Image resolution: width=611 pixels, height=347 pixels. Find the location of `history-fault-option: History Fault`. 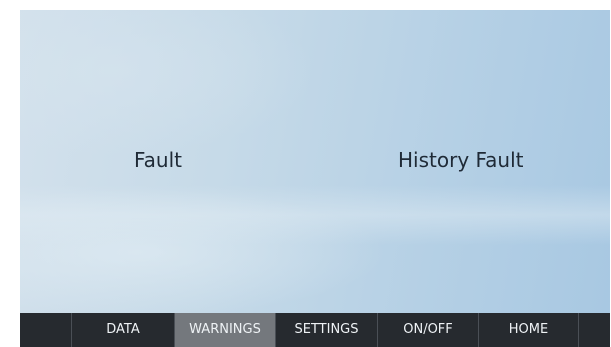

history-fault-option: History Fault is located at coordinates (461, 160).